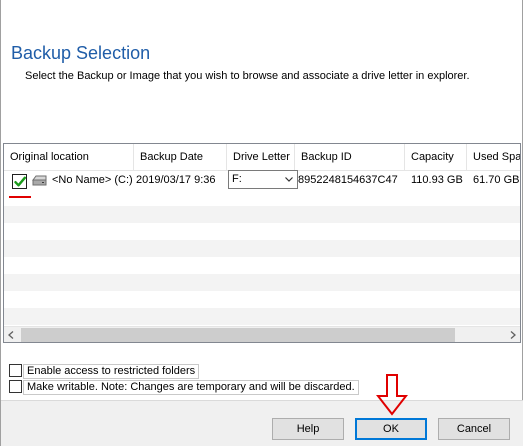 The height and width of the screenshot is (446, 523). I want to click on column-header-original-location: Original location, so click(69, 157).